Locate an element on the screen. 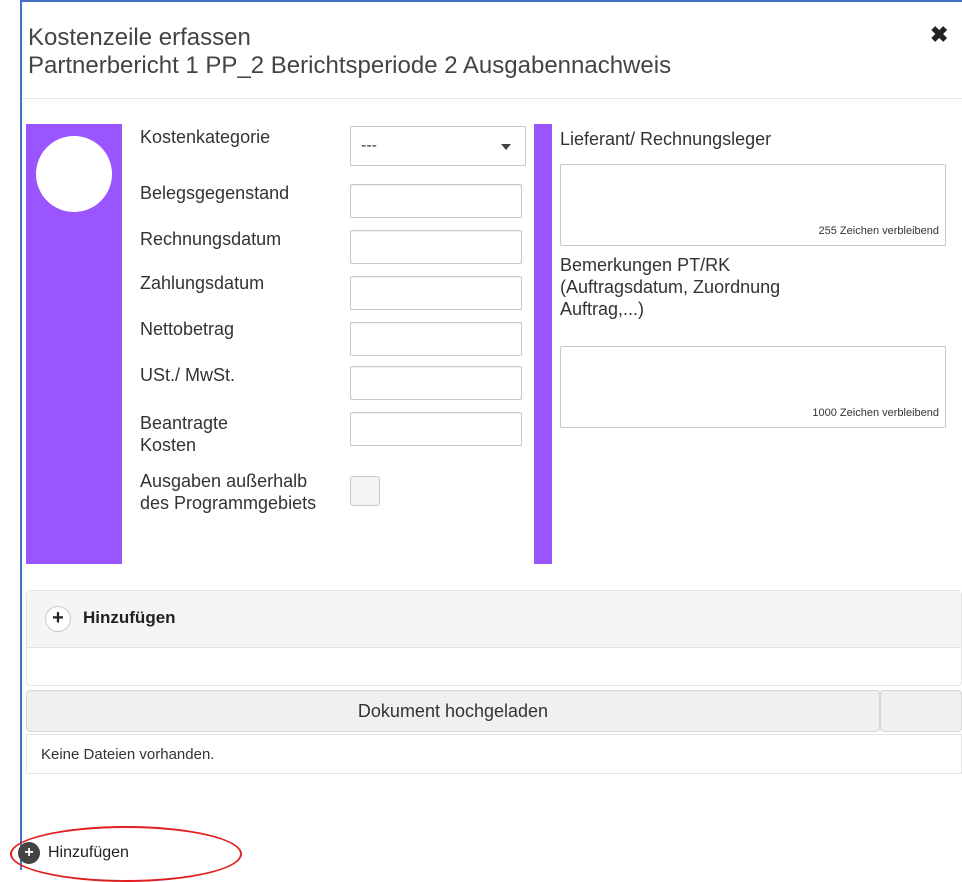 Image resolution: width=962 pixels, height=882 pixels. chevron-down-icon is located at coordinates (506, 147).